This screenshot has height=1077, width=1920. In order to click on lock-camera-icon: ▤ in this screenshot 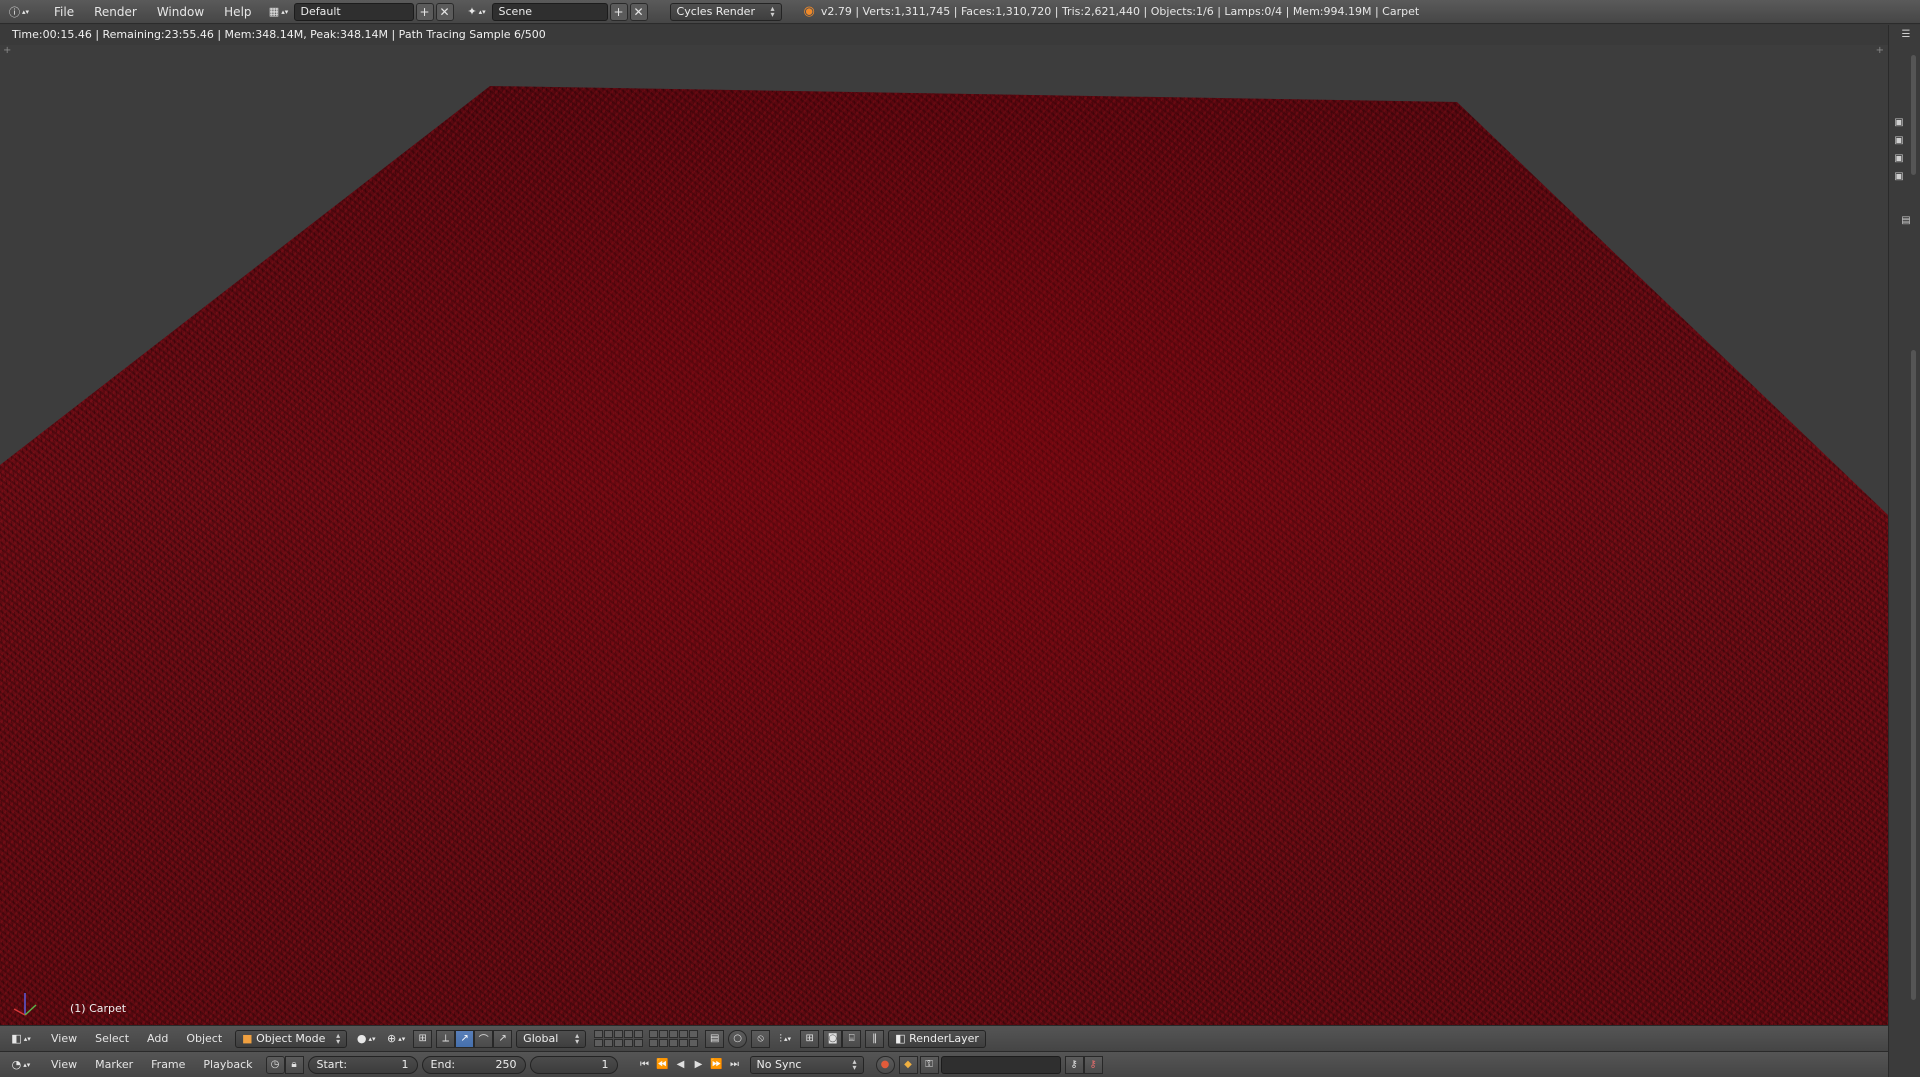, I will do `click(715, 1038)`.